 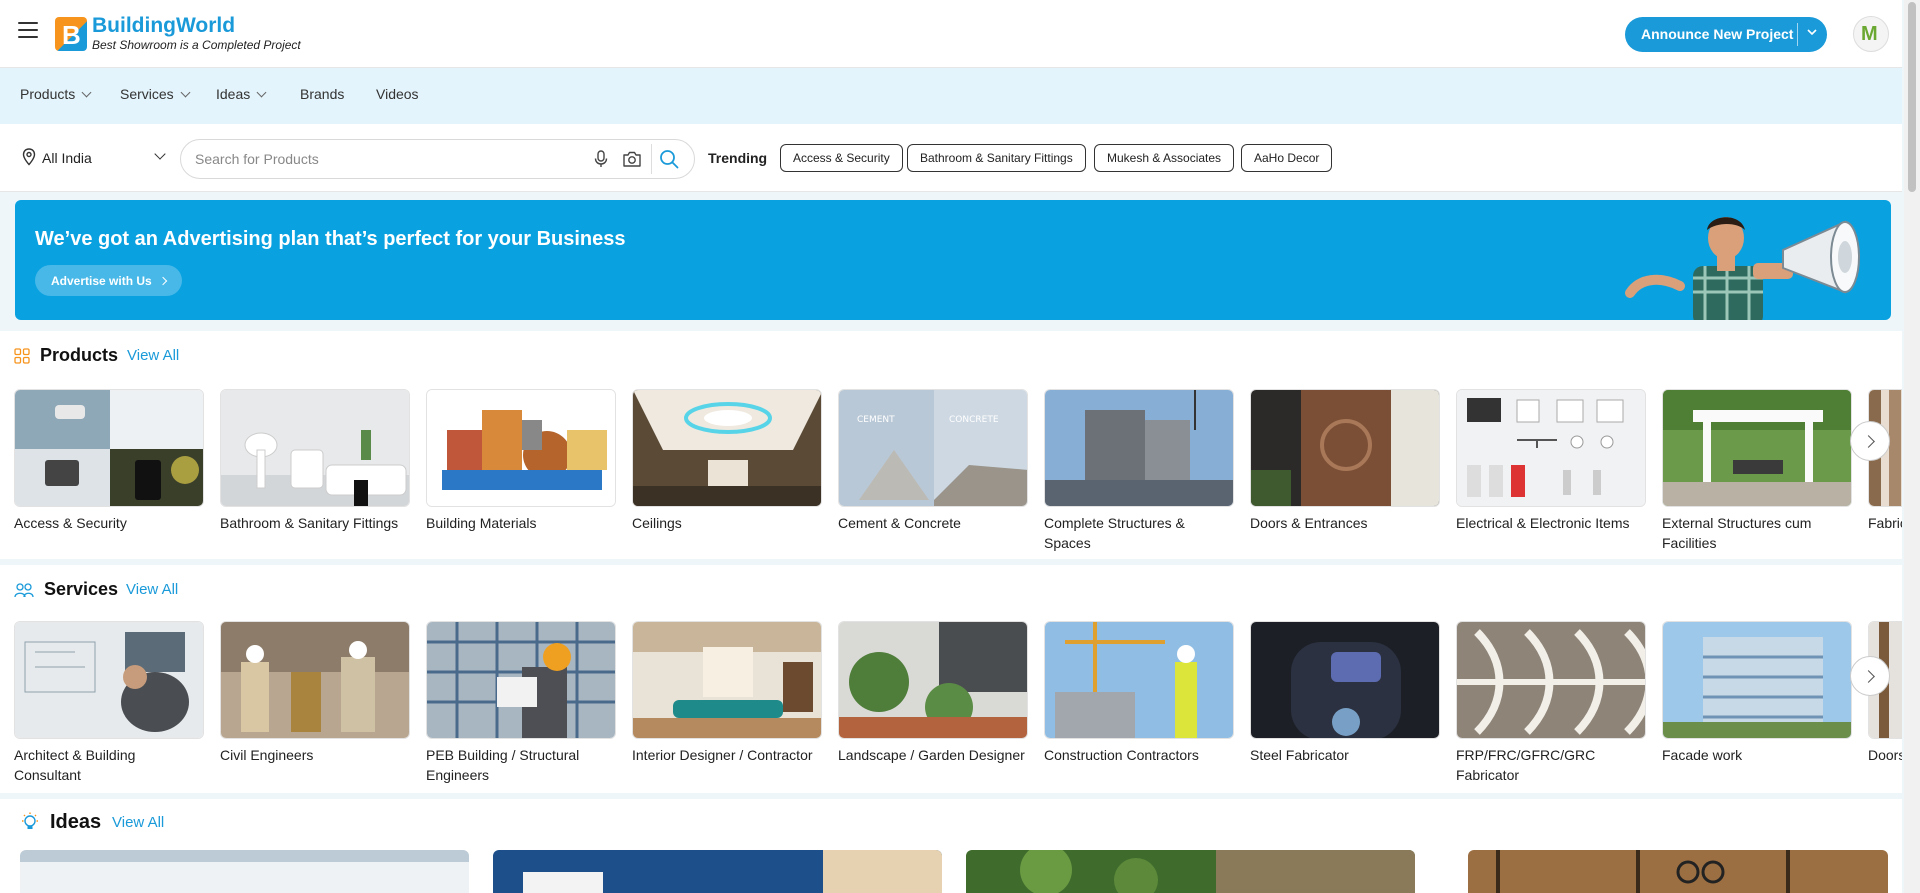 I want to click on product-card: CEMENT CONCRETE Cement & Concrete, so click(x=933, y=461).